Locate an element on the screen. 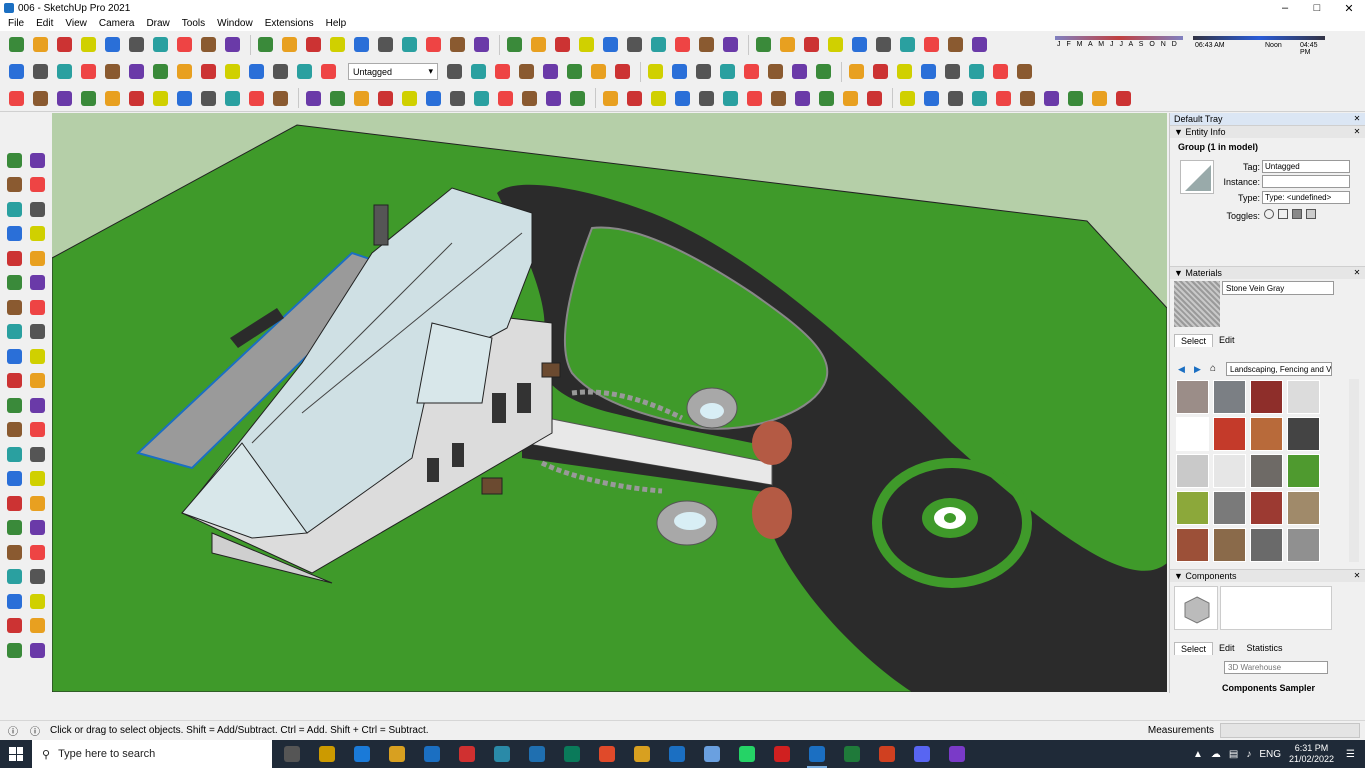  materials-tab-edit: Edit is located at coordinates (1227, 340).